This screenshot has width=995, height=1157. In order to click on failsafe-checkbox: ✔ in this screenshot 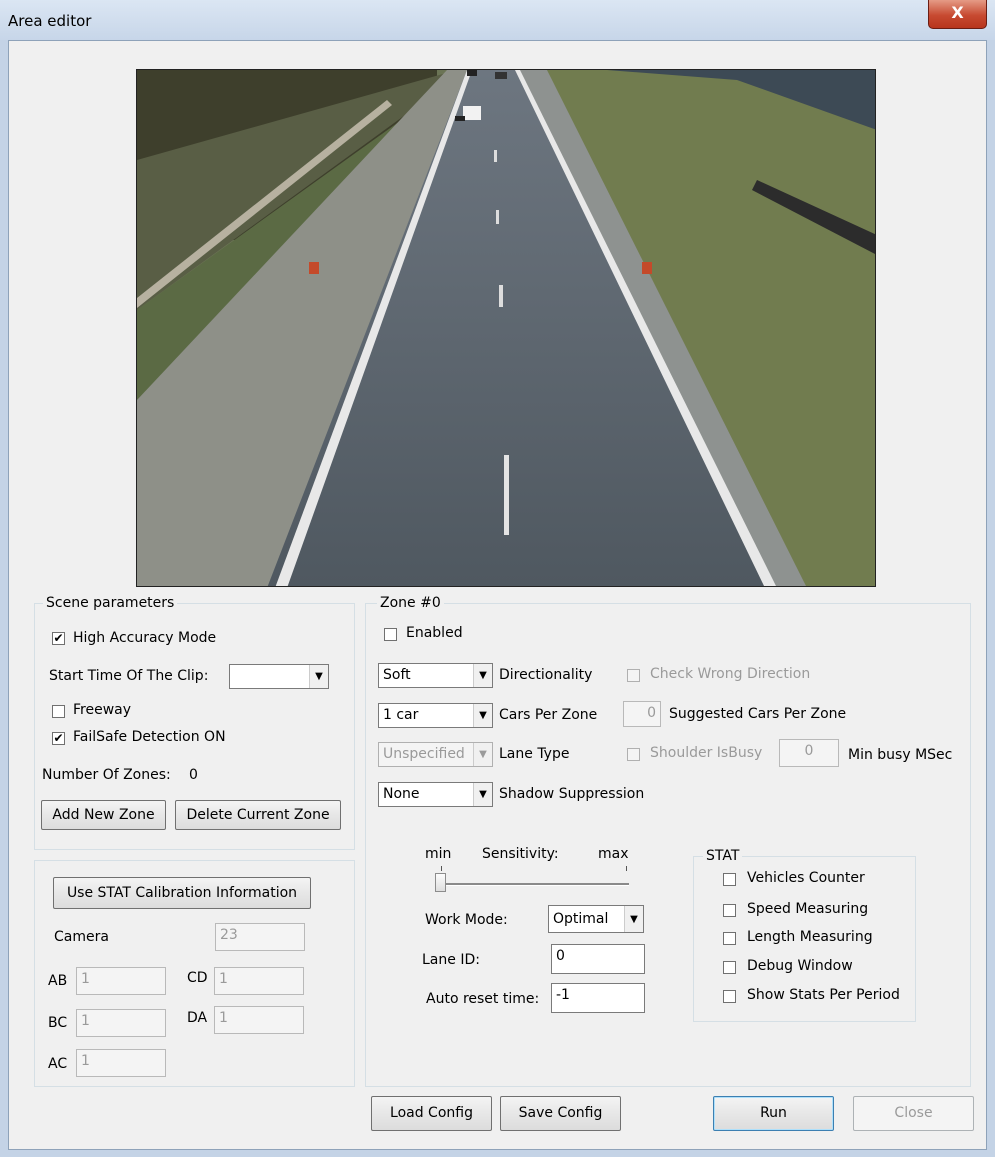, I will do `click(58, 738)`.